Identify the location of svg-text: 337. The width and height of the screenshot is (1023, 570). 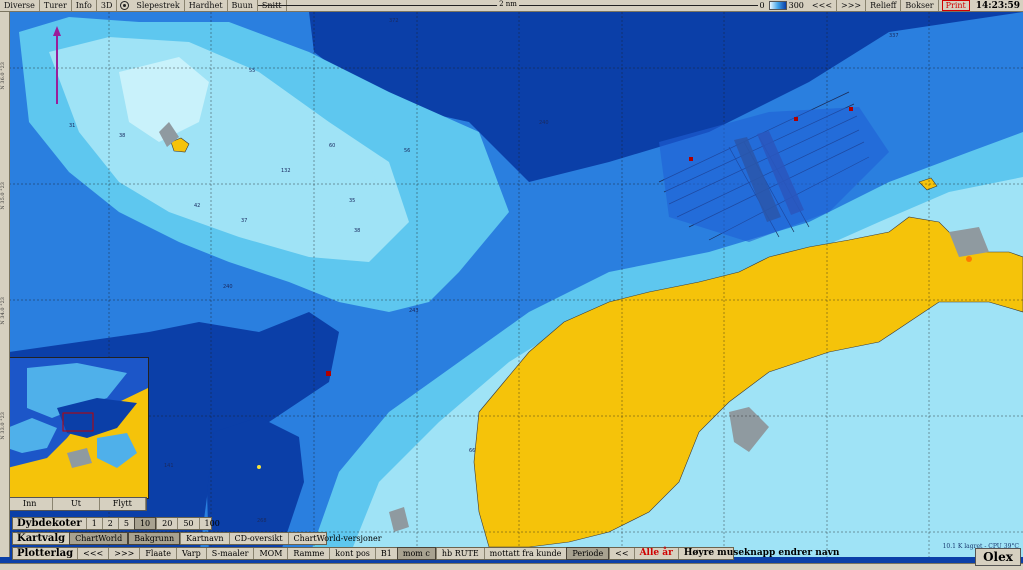
(894, 36).